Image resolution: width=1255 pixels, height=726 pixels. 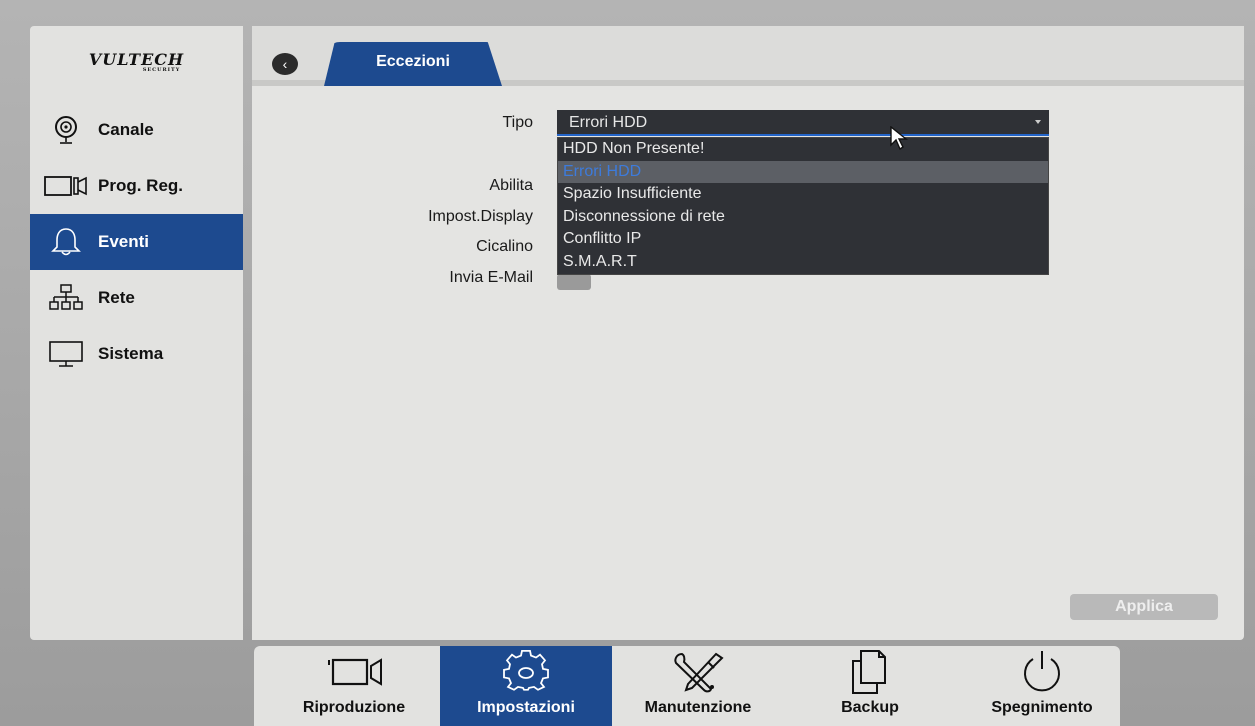 What do you see at coordinates (66, 354) in the screenshot?
I see `monitor-icon` at bounding box center [66, 354].